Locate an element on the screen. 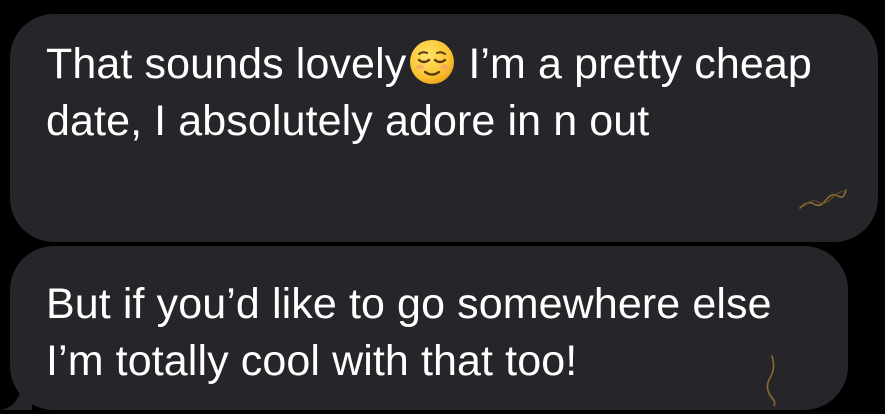  bubble-tail is located at coordinates (17, 397).